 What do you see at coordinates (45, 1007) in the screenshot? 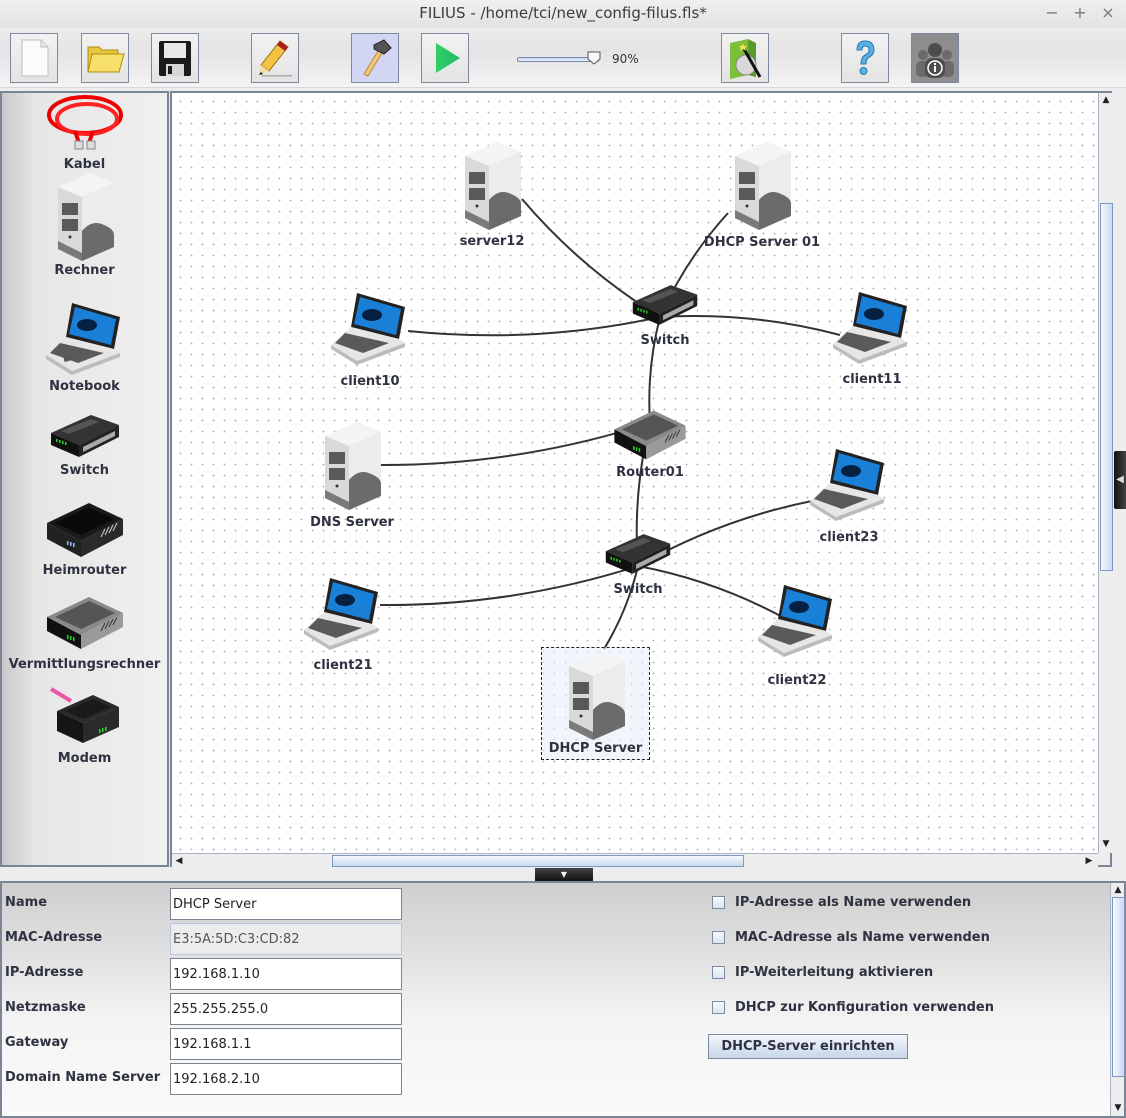
I see `field-label: Netzmaske` at bounding box center [45, 1007].